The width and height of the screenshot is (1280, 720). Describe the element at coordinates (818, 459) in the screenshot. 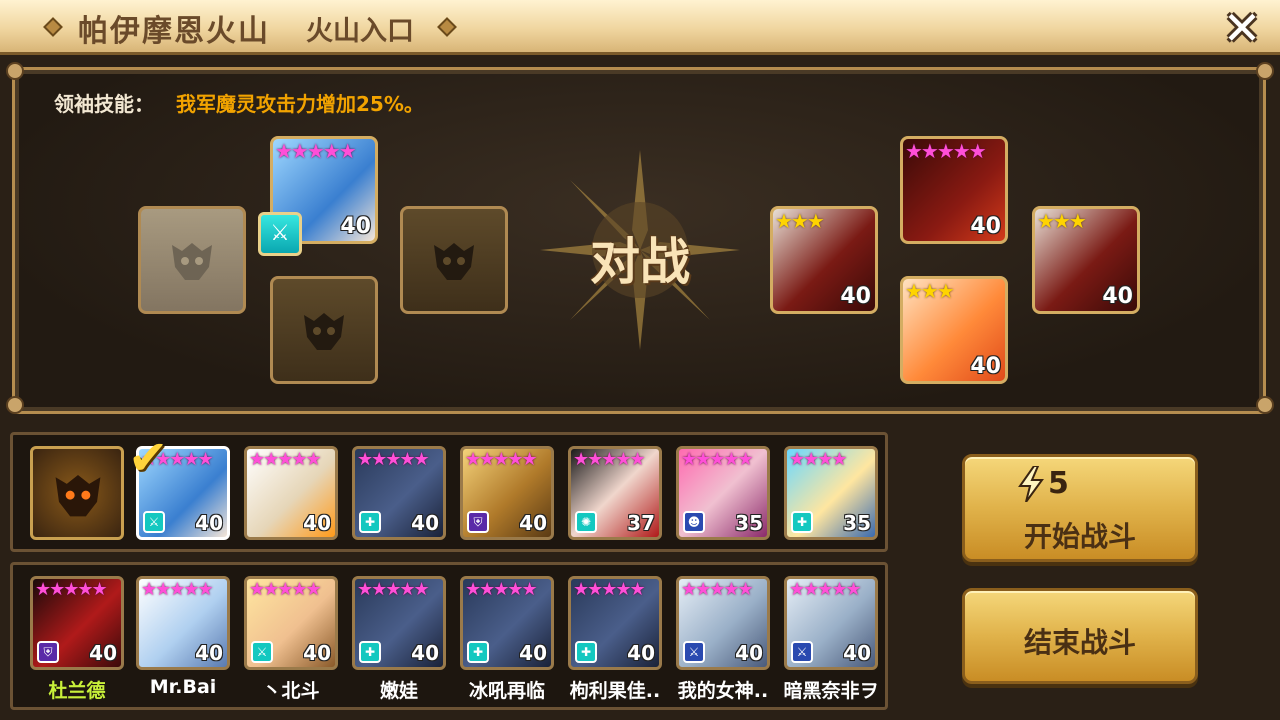

I see `star-rating: ★★★★` at that location.